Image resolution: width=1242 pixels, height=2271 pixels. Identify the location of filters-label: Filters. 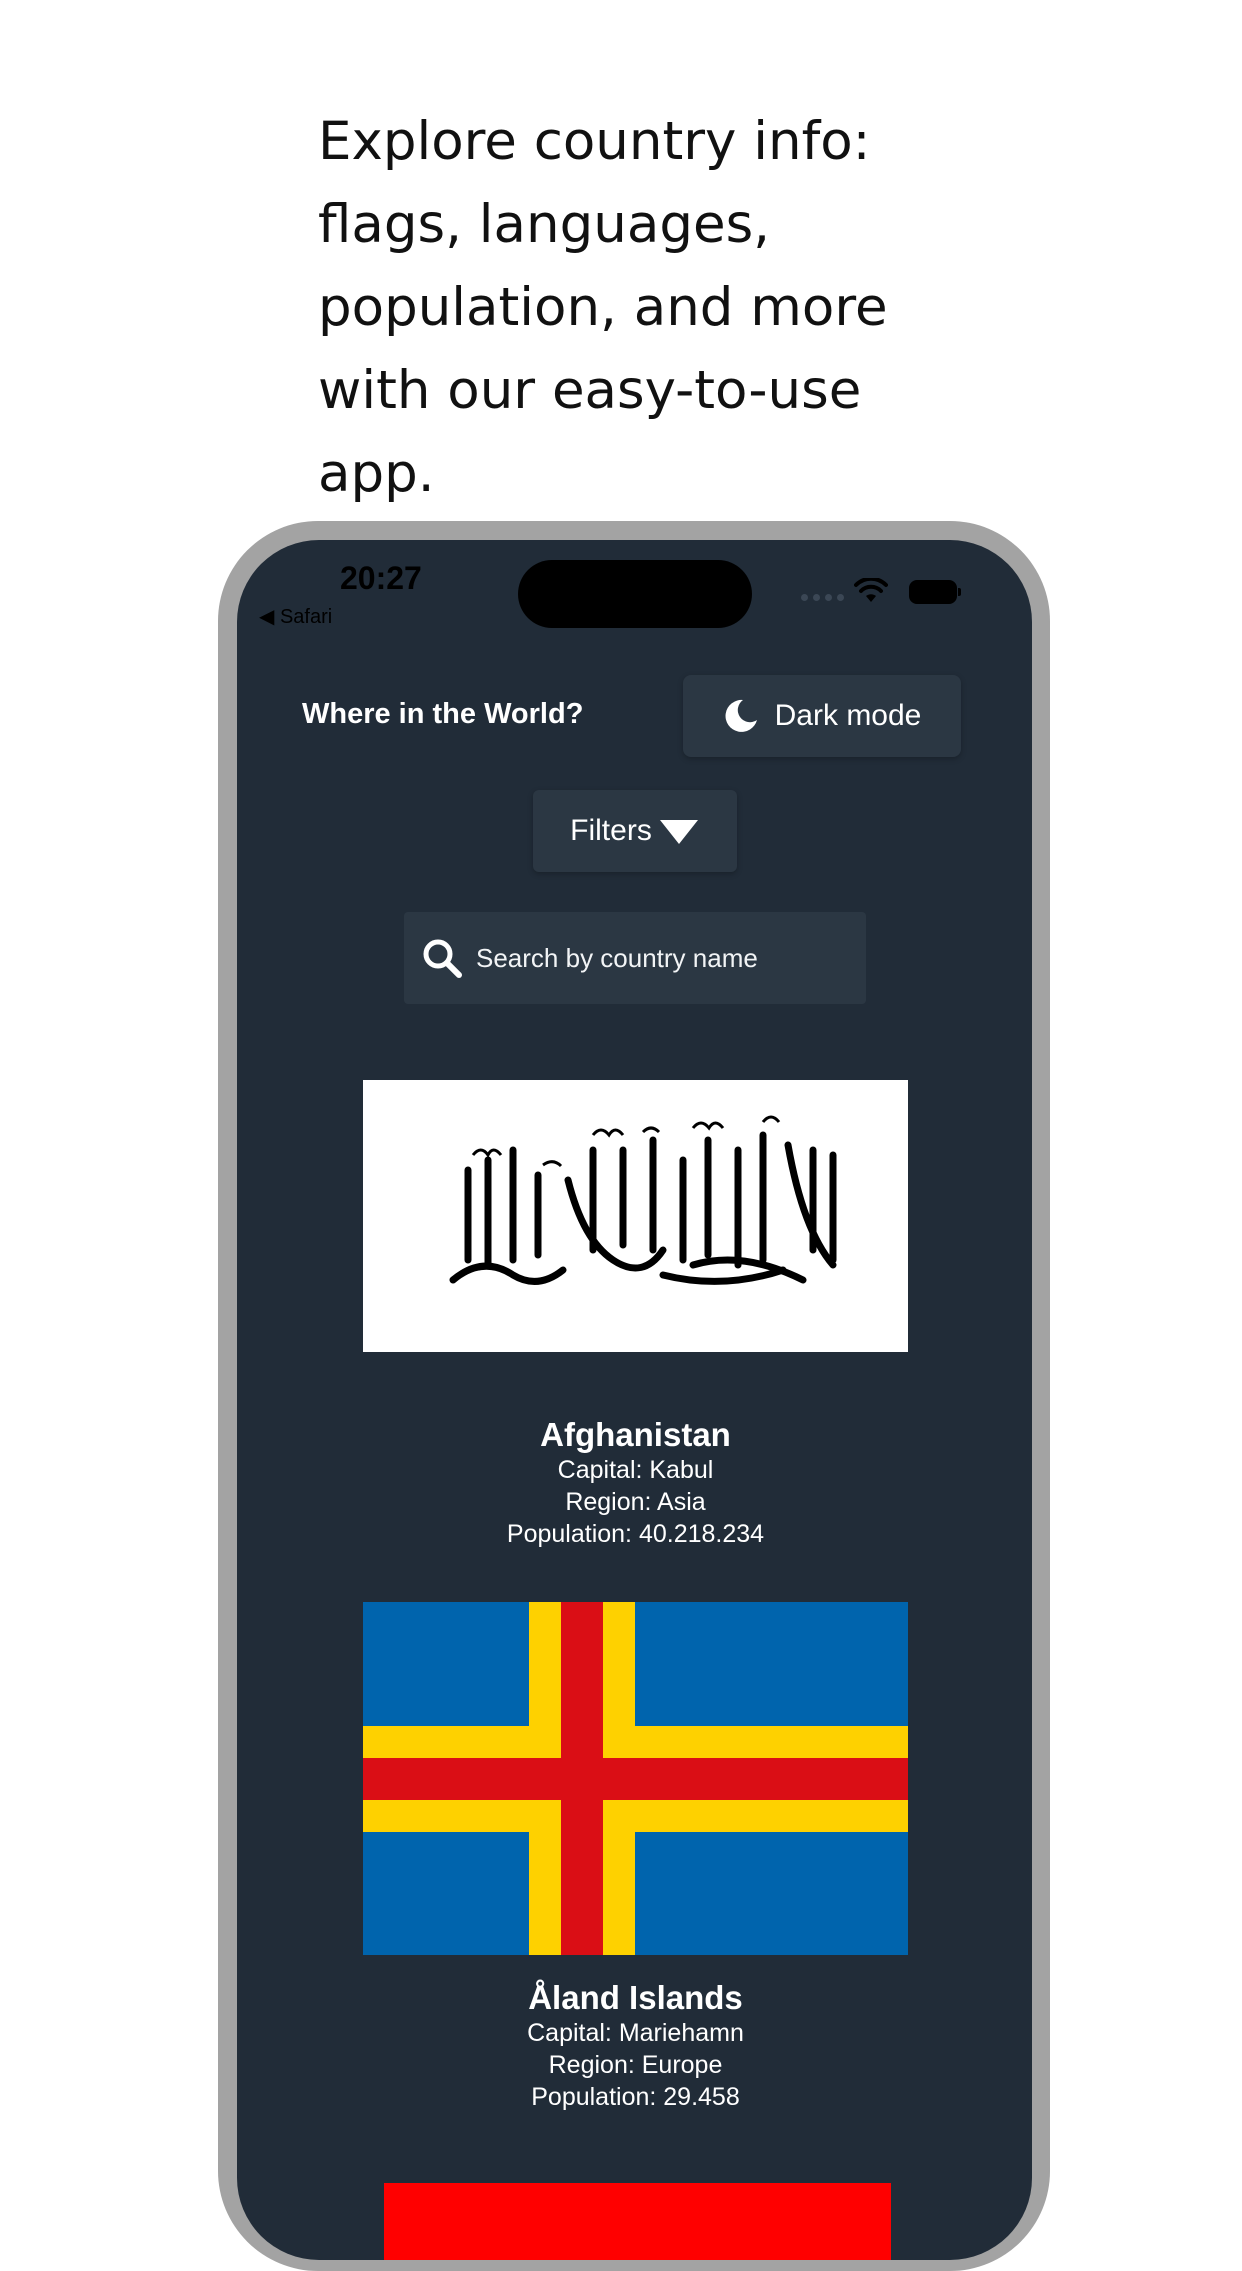
(611, 830).